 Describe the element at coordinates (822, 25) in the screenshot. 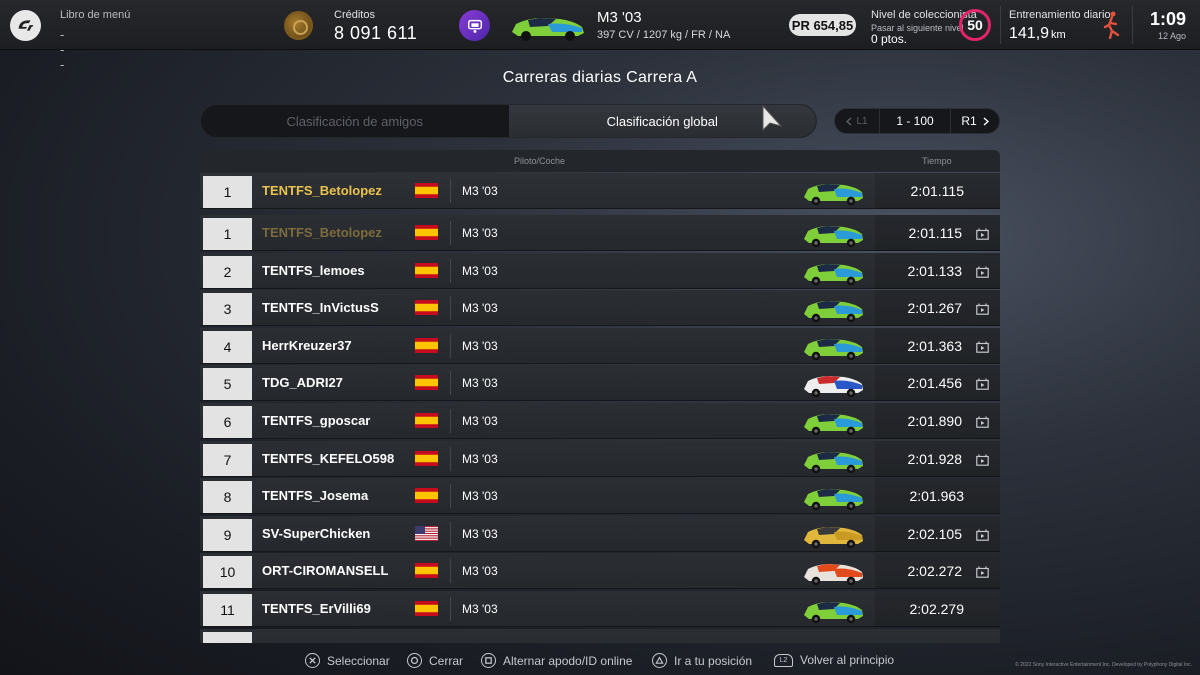

I see `pr-badge: PR 654,85` at that location.